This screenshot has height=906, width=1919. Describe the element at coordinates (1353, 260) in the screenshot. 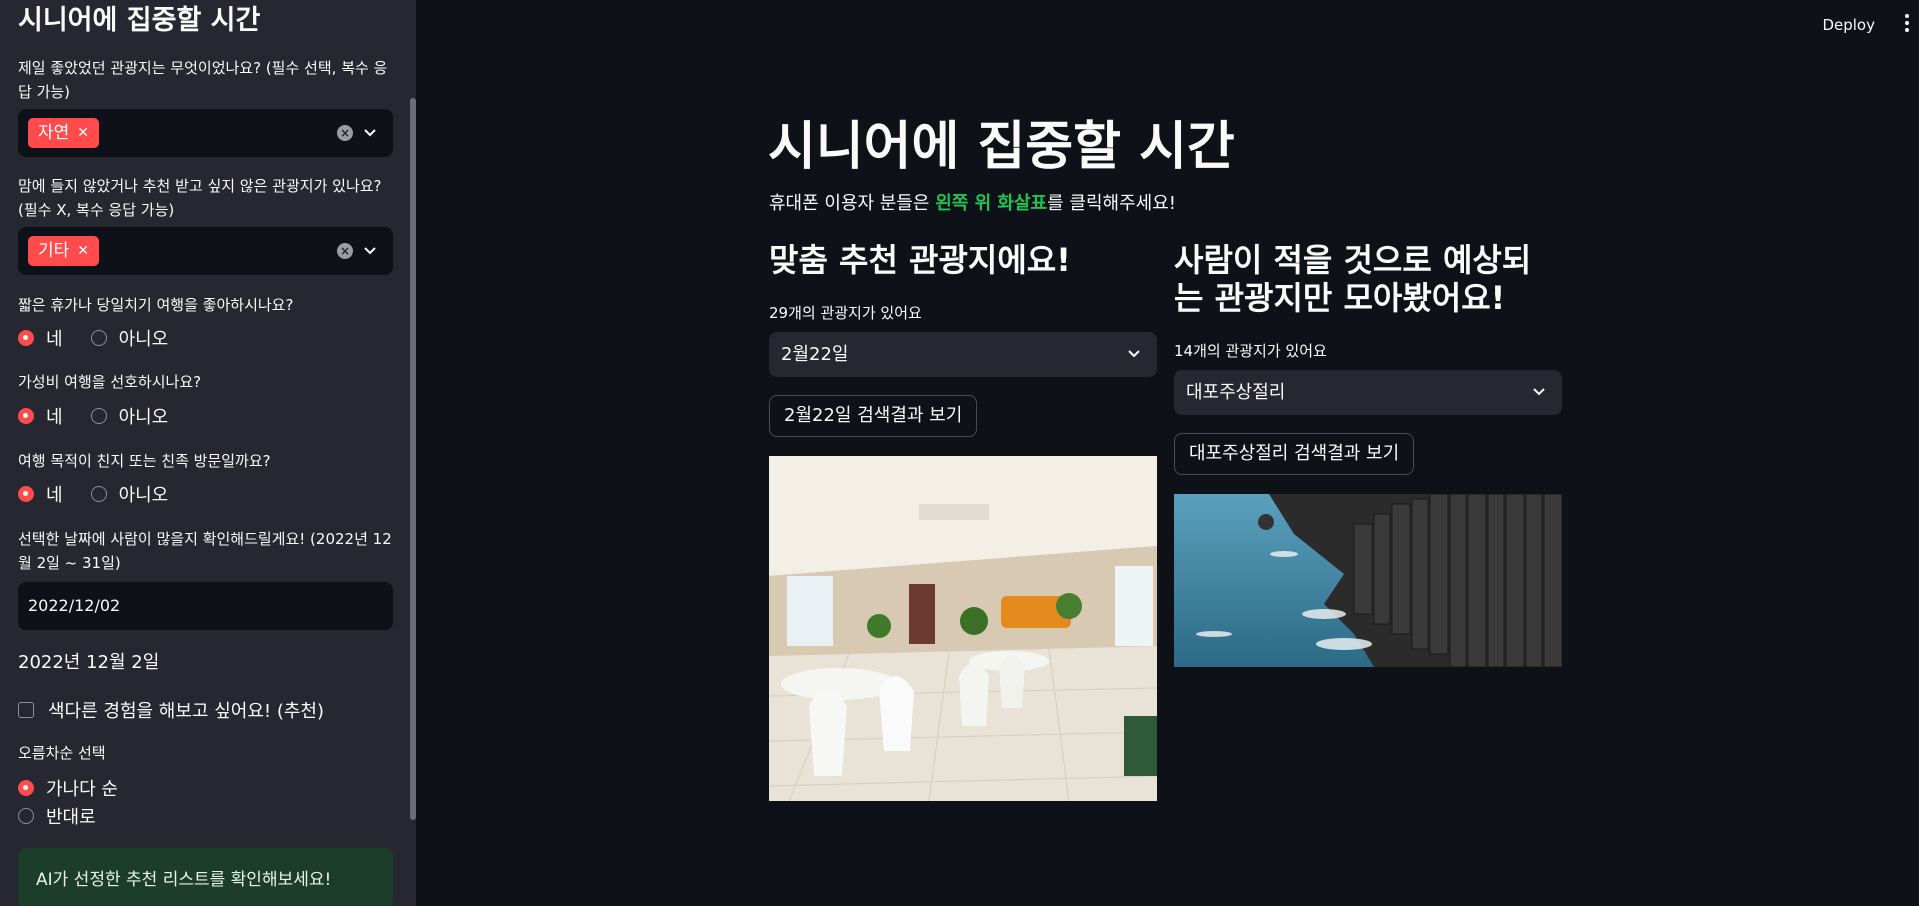

I see `uncrowded-title-line1: 사람이 적을 것으로 예상되` at that location.